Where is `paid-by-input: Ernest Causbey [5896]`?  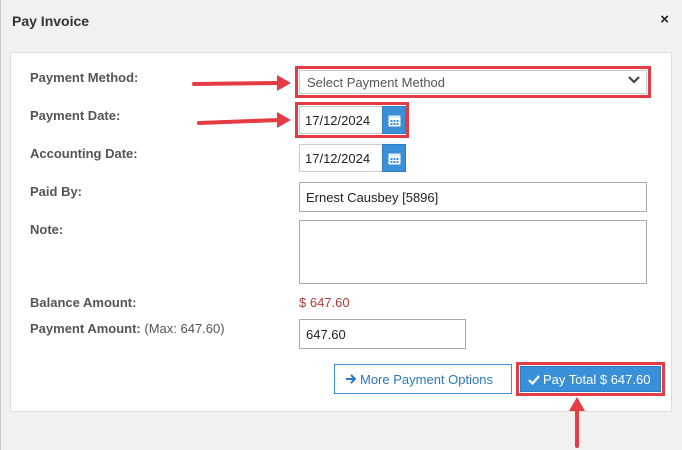
paid-by-input: Ernest Causbey [5896] is located at coordinates (473, 197).